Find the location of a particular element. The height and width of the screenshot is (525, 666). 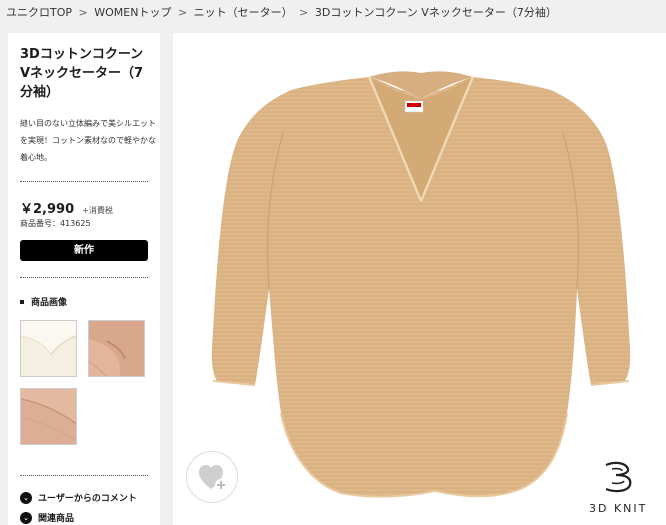

images-section-title: 商品画像 is located at coordinates (43, 301).